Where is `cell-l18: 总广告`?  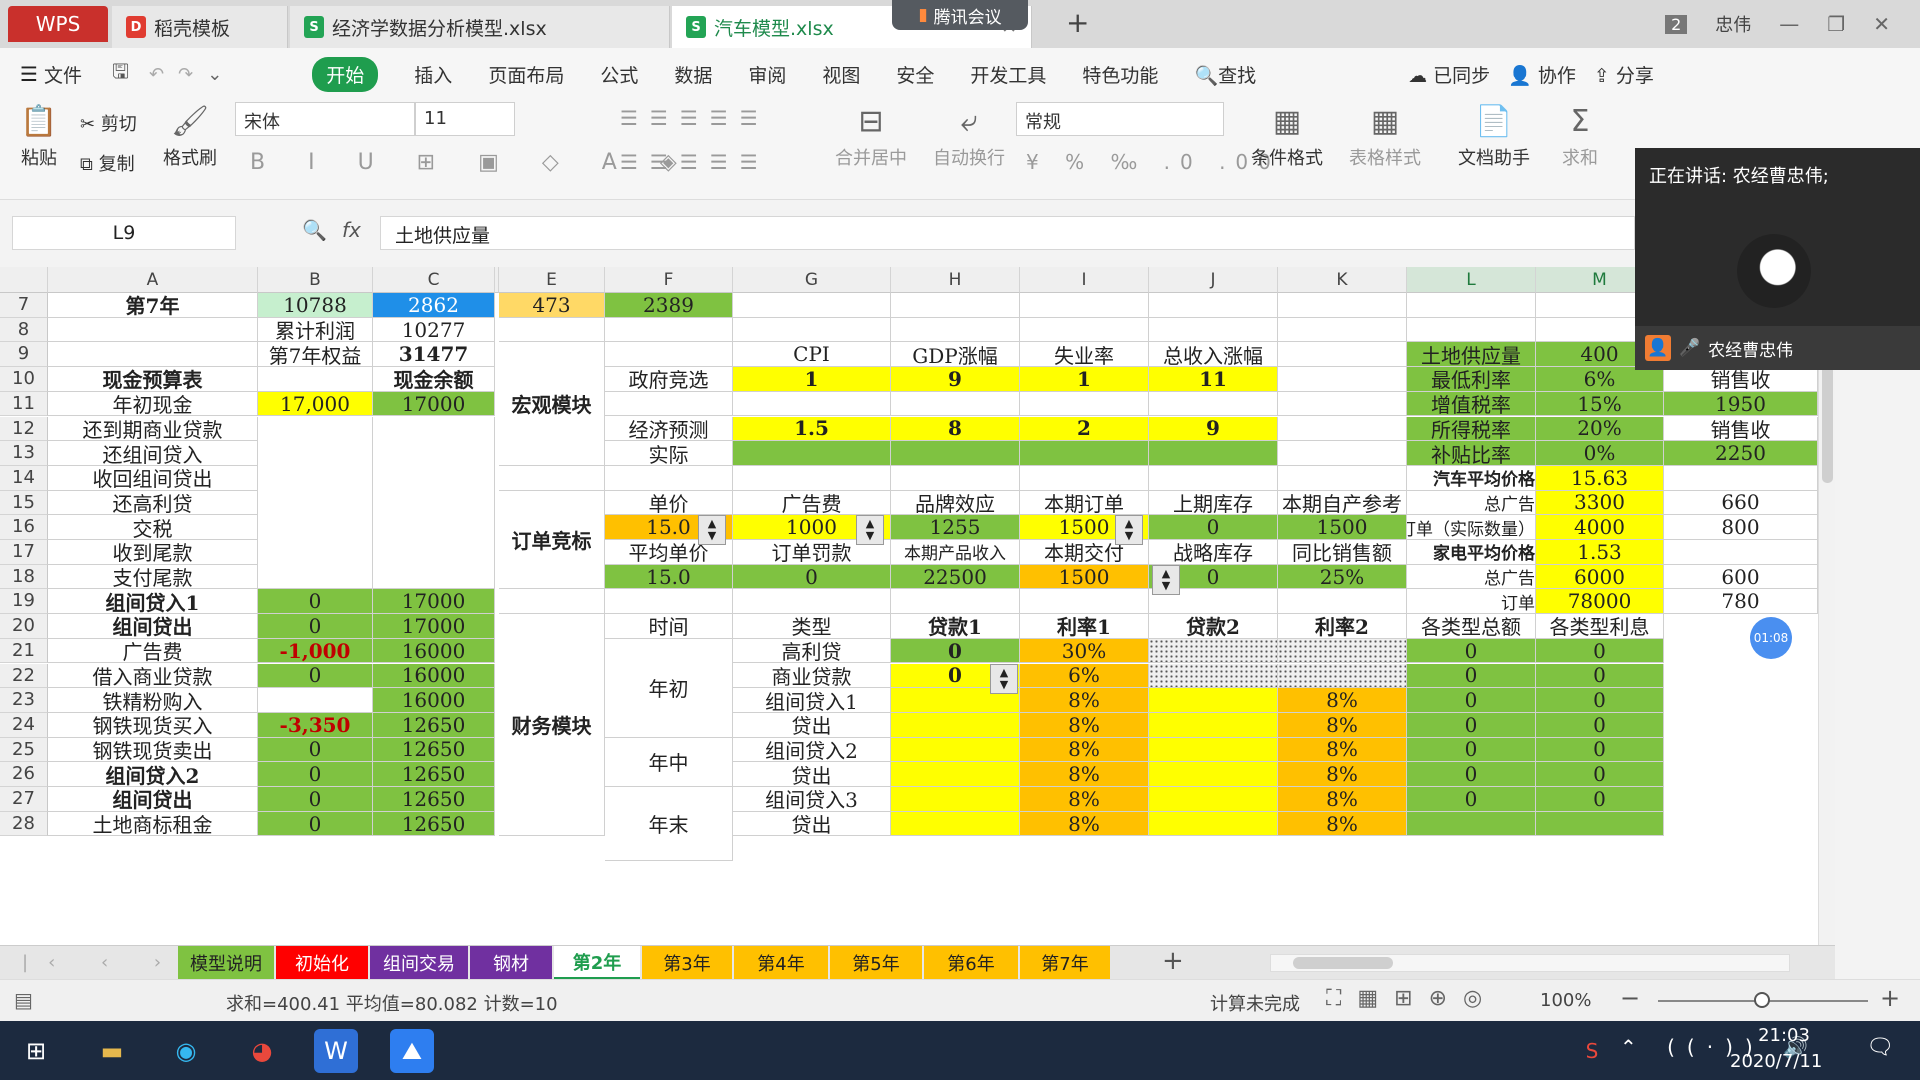
cell-l18: 总广告 is located at coordinates (1471, 577).